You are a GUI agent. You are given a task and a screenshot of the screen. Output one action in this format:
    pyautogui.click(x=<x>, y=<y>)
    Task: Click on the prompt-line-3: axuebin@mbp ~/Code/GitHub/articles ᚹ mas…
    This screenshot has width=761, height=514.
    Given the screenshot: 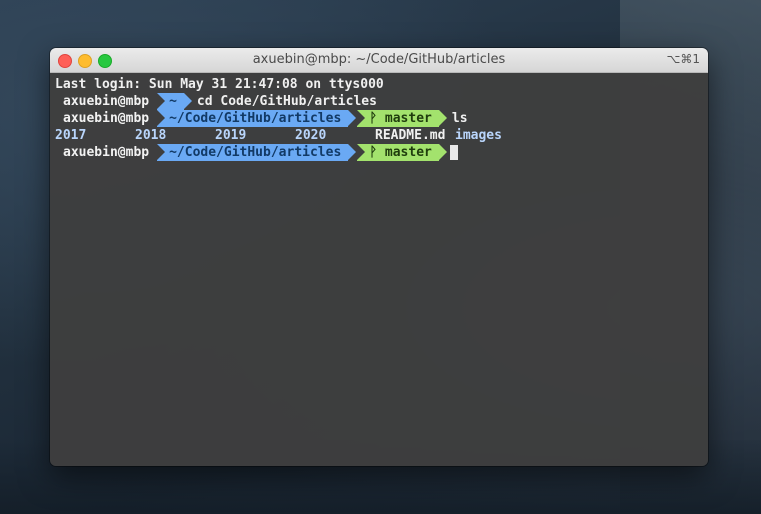 What is the action you would take?
    pyautogui.click(x=379, y=152)
    